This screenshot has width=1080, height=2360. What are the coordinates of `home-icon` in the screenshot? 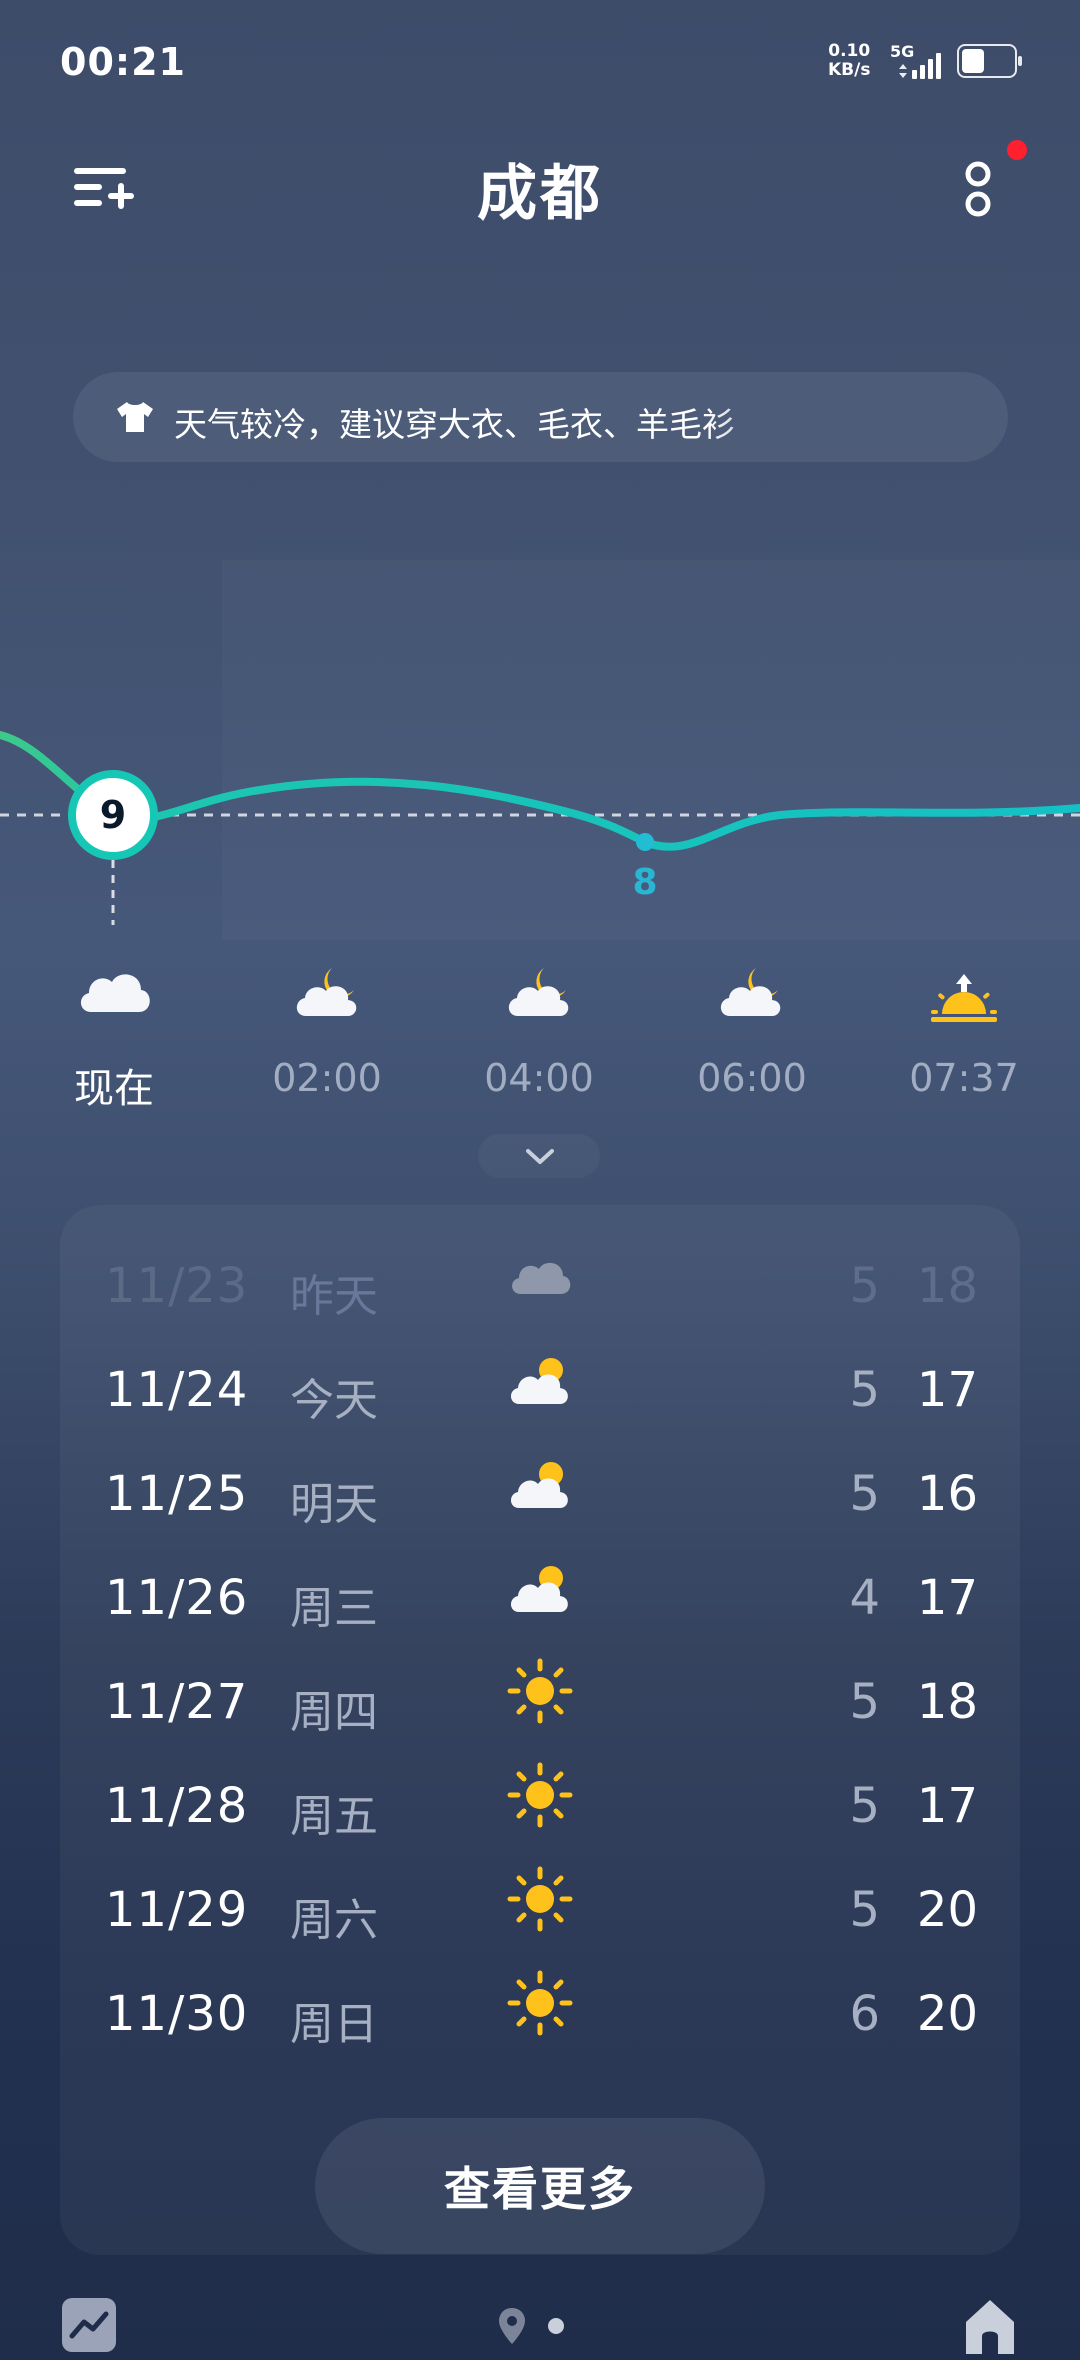 It's located at (990, 2327).